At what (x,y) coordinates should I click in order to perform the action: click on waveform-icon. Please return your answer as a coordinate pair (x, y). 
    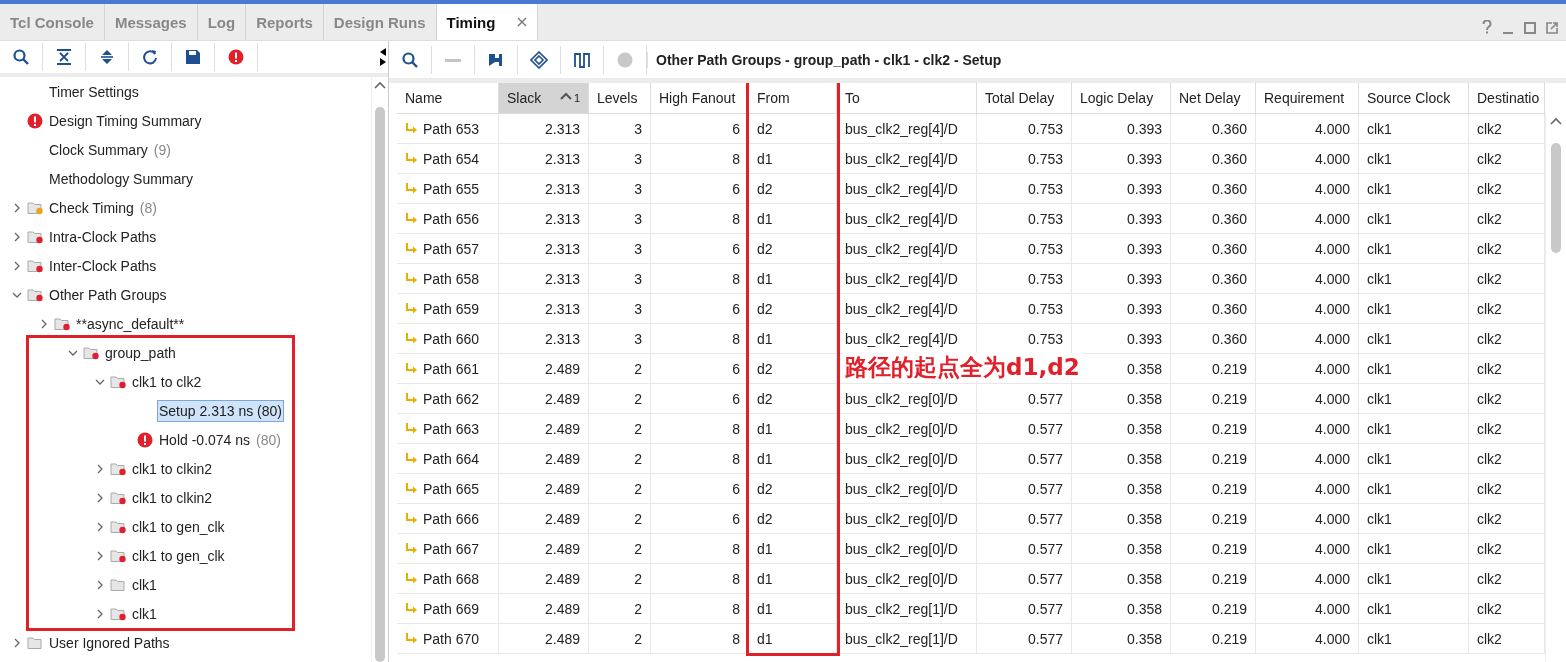
    Looking at the image, I should click on (582, 59).